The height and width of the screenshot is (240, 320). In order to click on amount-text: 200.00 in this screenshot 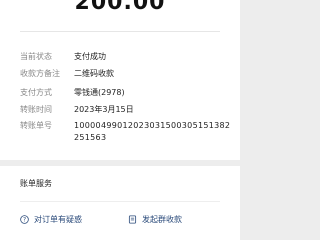, I will do `click(120, 7)`.